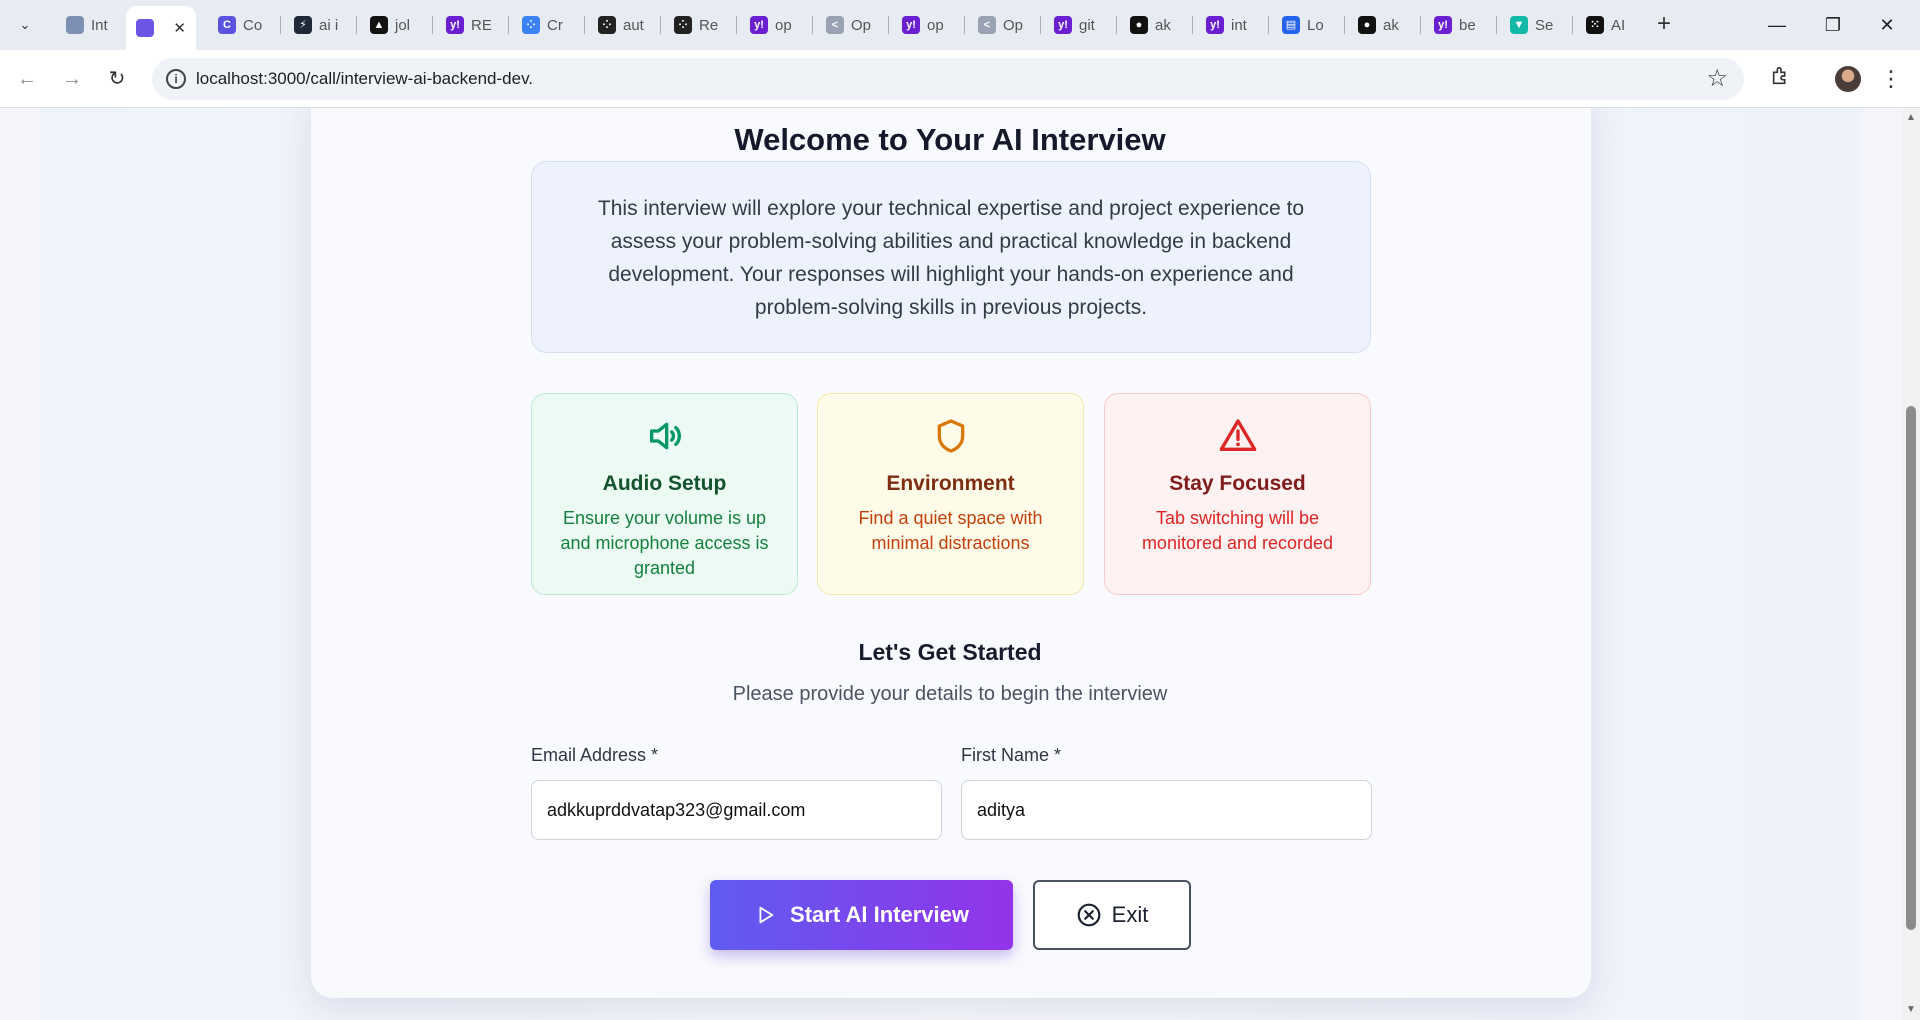 This screenshot has width=1920, height=1020. Describe the element at coordinates (1130, 914) in the screenshot. I see `exit-label: Exit` at that location.